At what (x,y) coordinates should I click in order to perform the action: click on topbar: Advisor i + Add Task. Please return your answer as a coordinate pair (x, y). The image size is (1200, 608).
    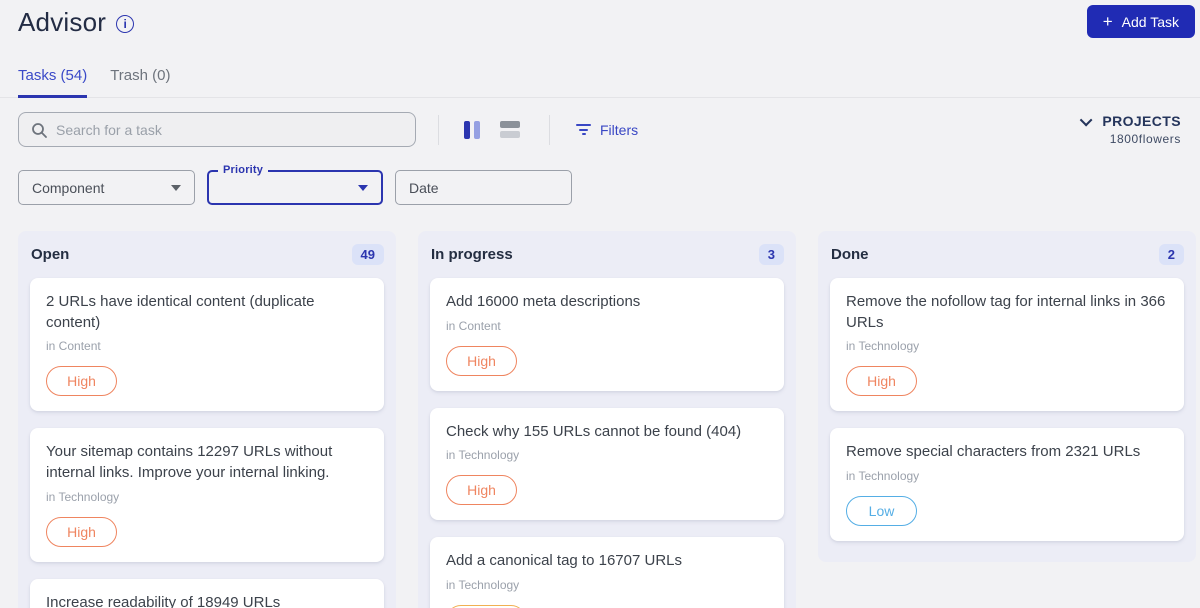
    Looking at the image, I should click on (600, 19).